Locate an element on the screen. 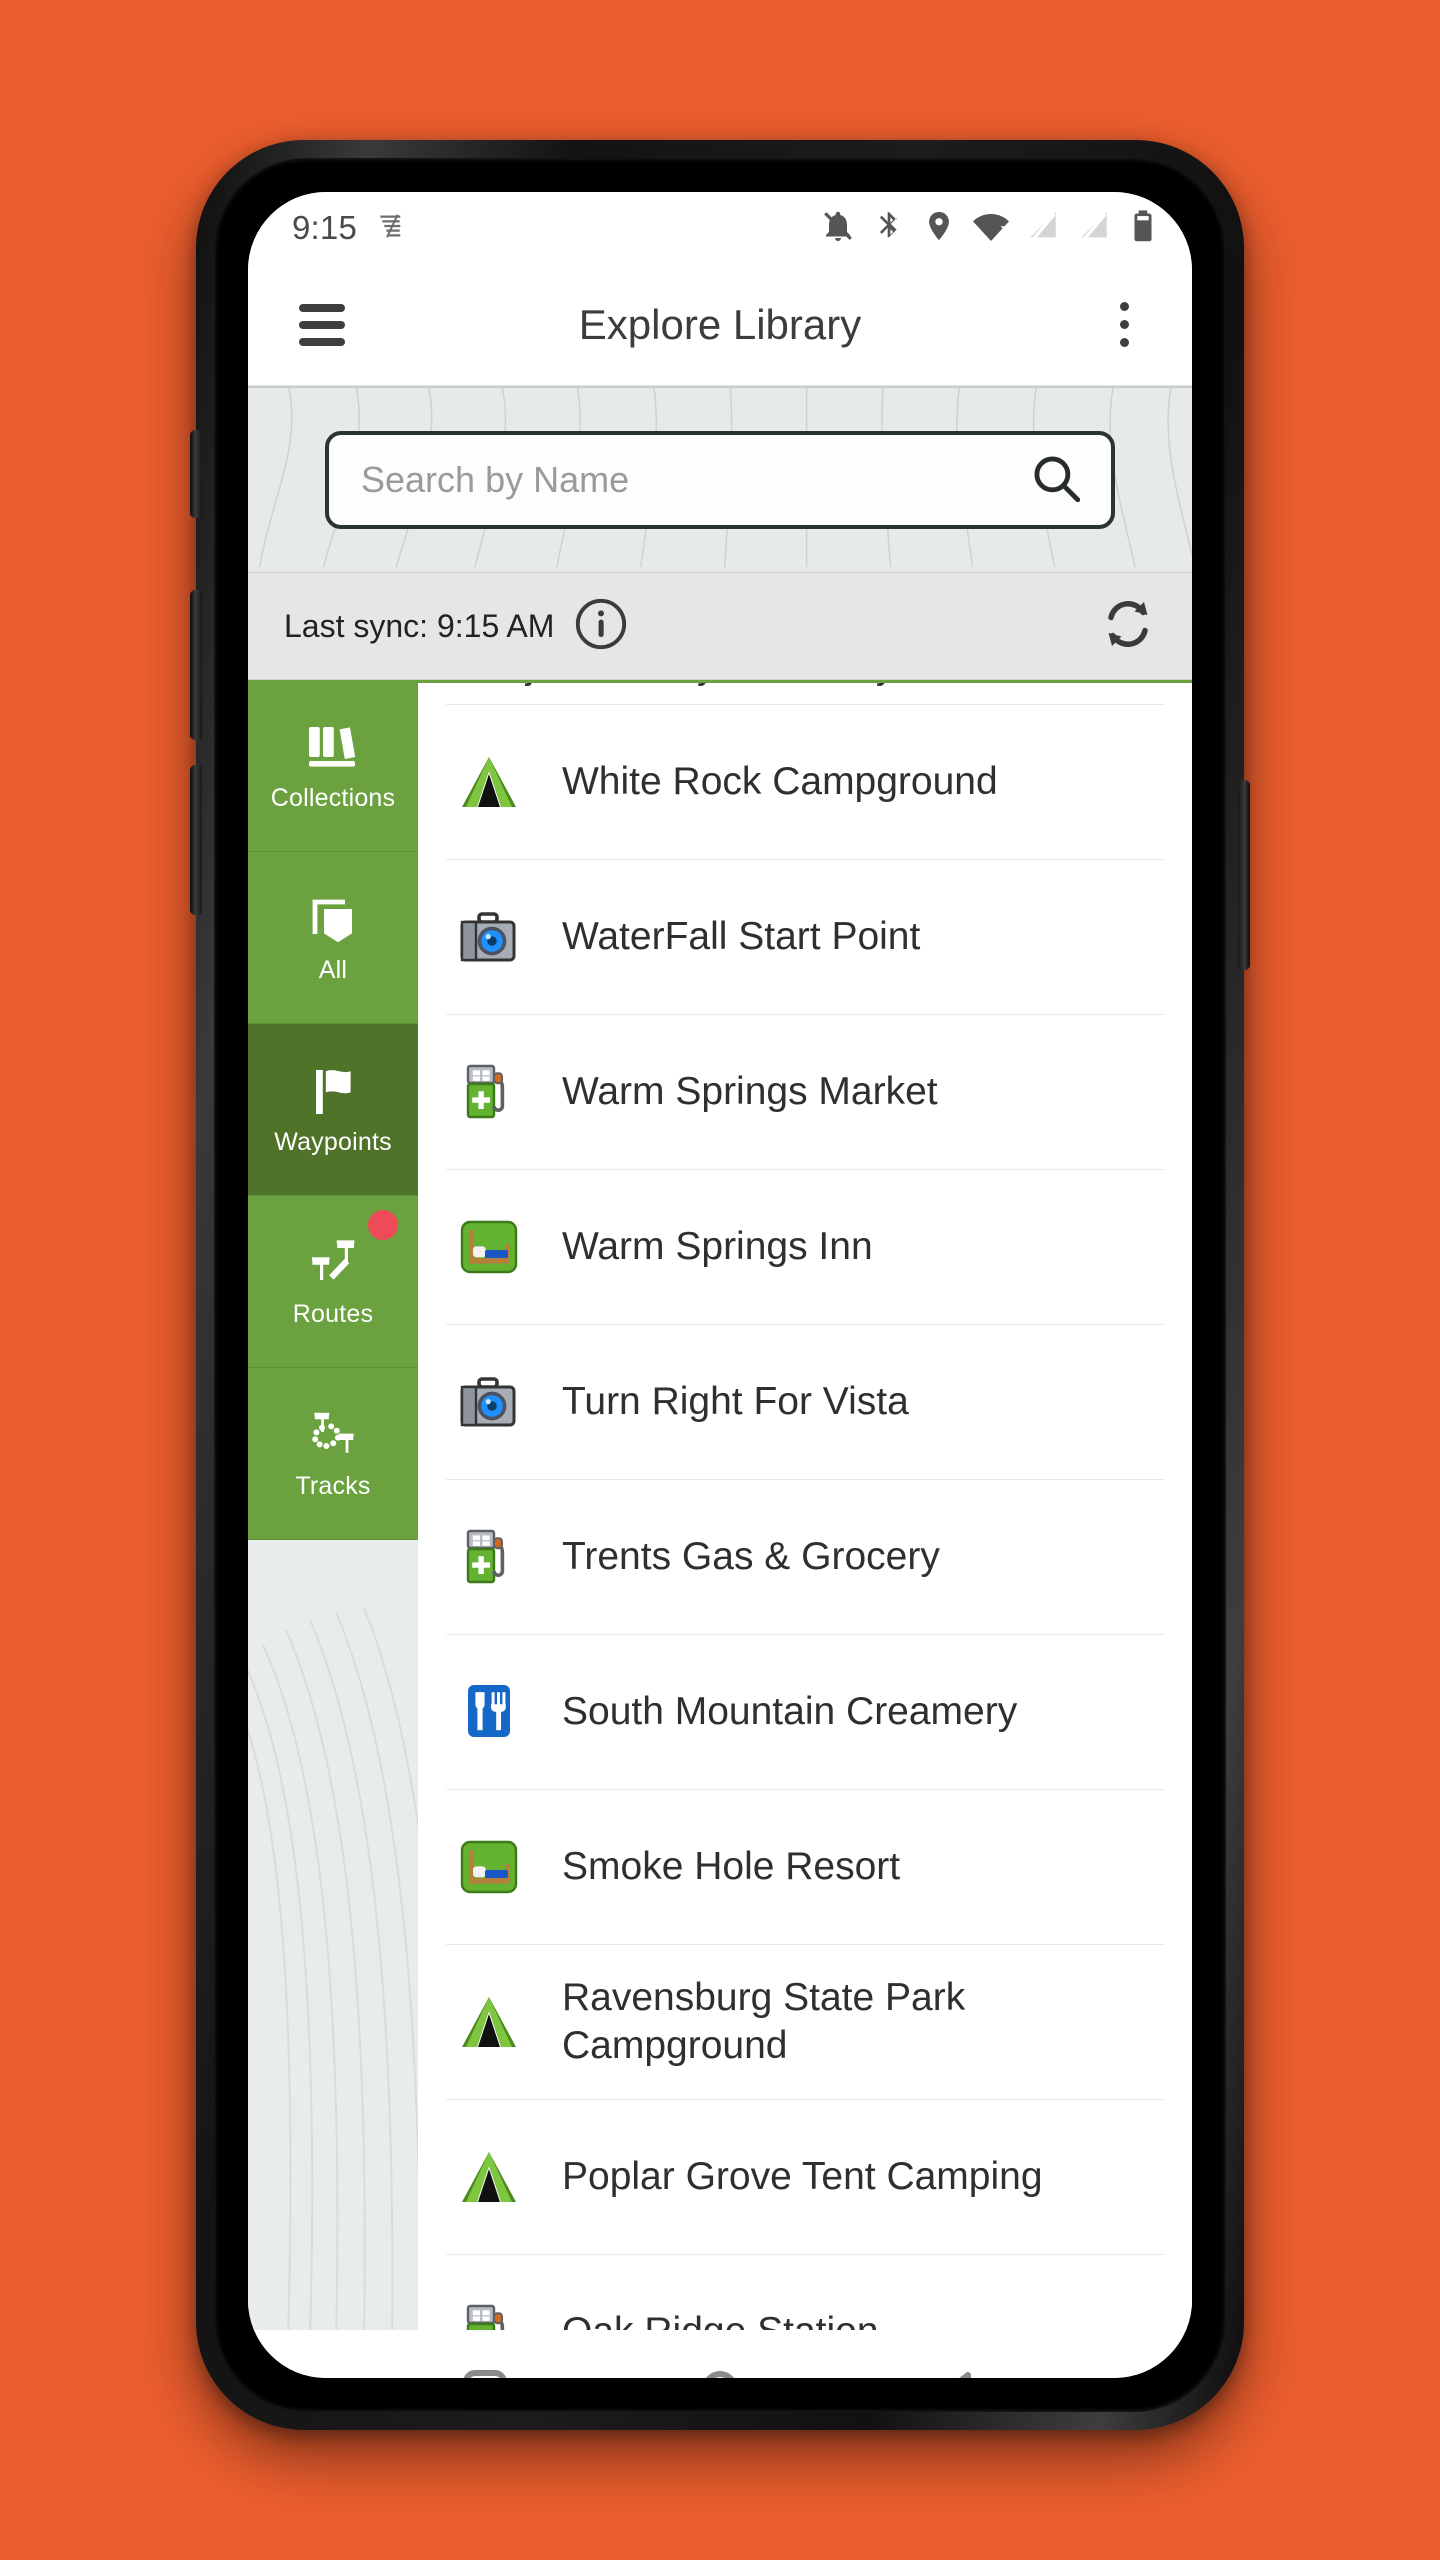  hamburger-menu-icon is located at coordinates (322, 325).